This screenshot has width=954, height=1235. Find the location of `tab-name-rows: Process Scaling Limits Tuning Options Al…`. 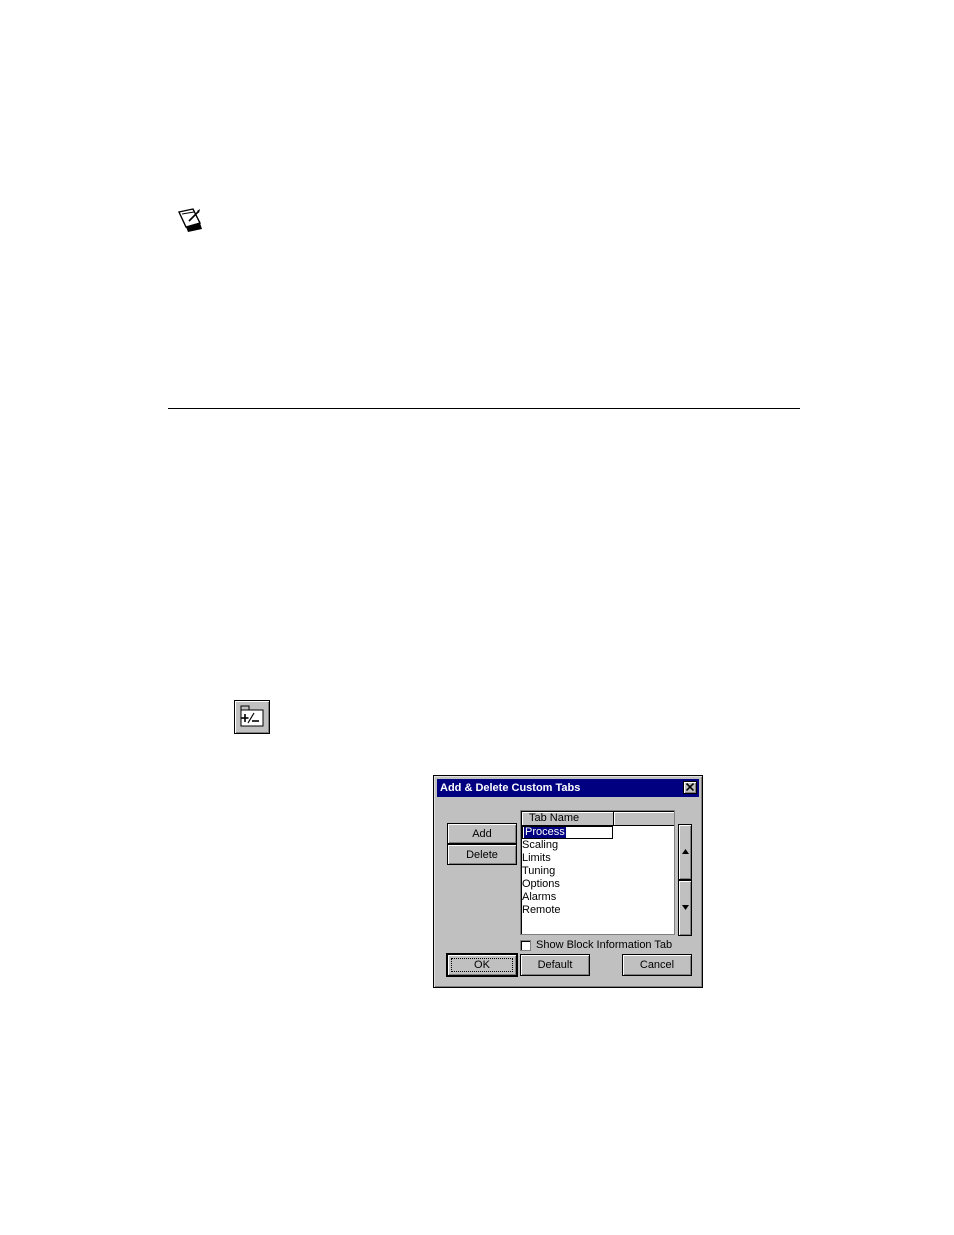

tab-name-rows: Process Scaling Limits Tuning Options Al… is located at coordinates (598, 871).